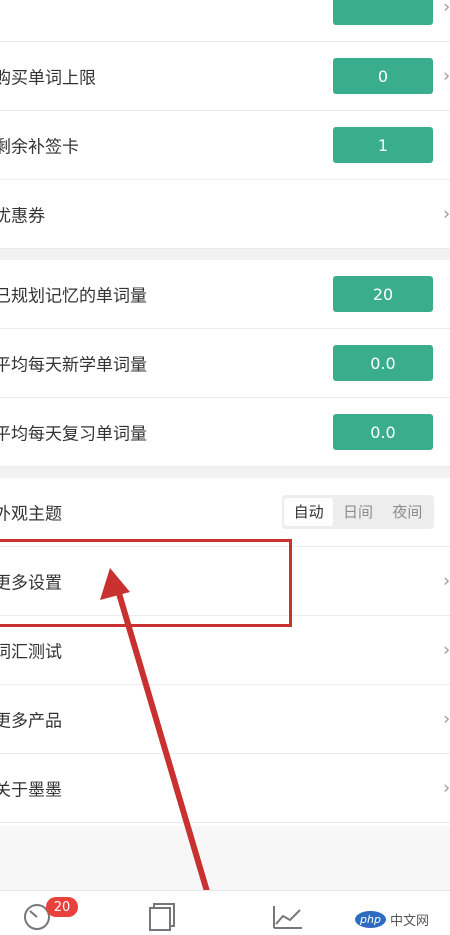 The image size is (450, 935). What do you see at coordinates (370, 919) in the screenshot?
I see `php-logo: php` at bounding box center [370, 919].